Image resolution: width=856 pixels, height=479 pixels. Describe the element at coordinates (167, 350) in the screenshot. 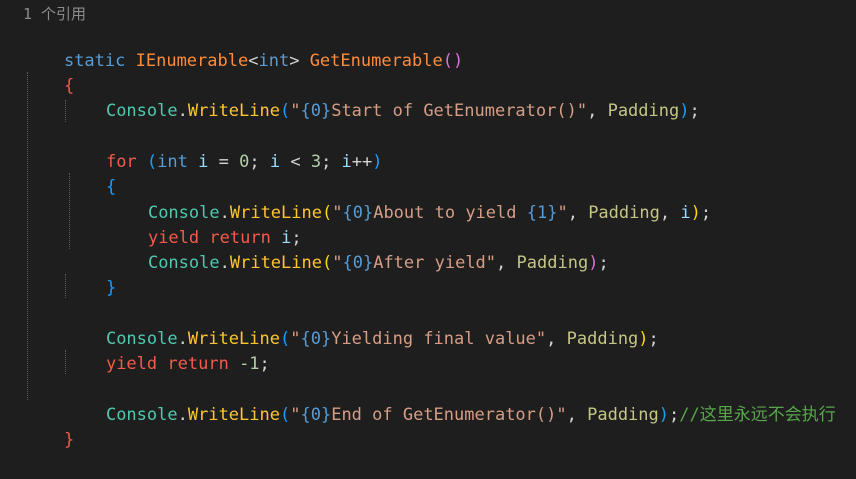

I see `code-line-yield-final: yield return -1;` at that location.